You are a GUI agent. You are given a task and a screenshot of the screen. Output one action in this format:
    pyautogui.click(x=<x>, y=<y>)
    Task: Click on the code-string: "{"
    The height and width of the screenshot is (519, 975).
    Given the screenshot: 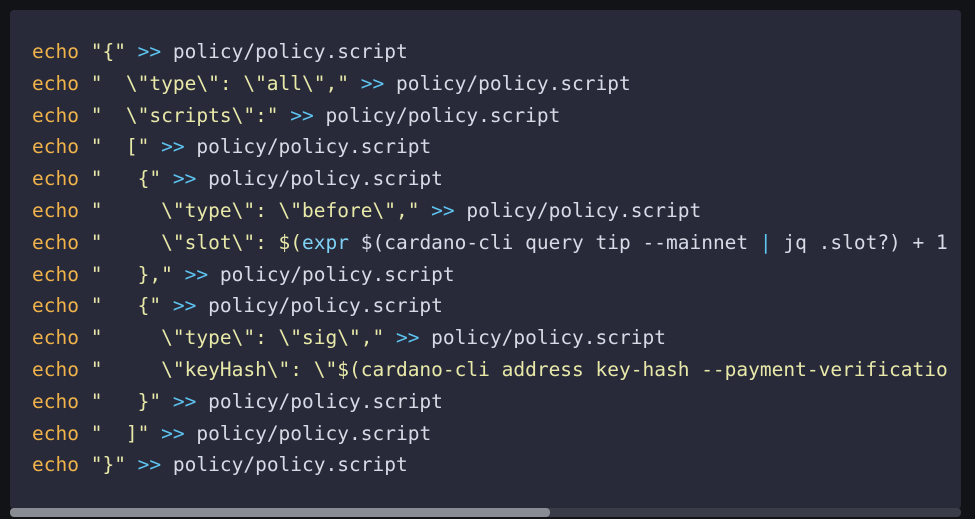 What is the action you would take?
    pyautogui.click(x=108, y=51)
    